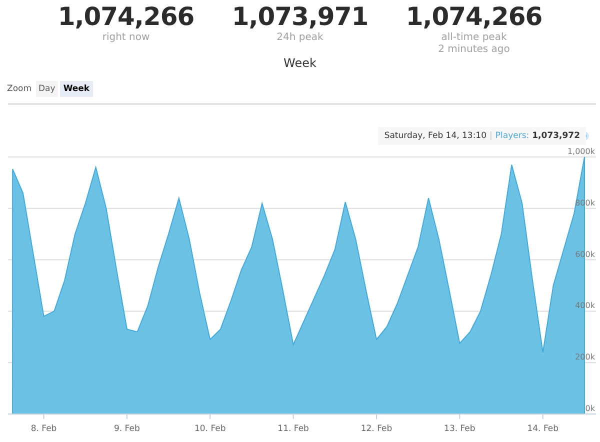  What do you see at coordinates (47, 89) in the screenshot?
I see `zoom-button: Day` at bounding box center [47, 89].